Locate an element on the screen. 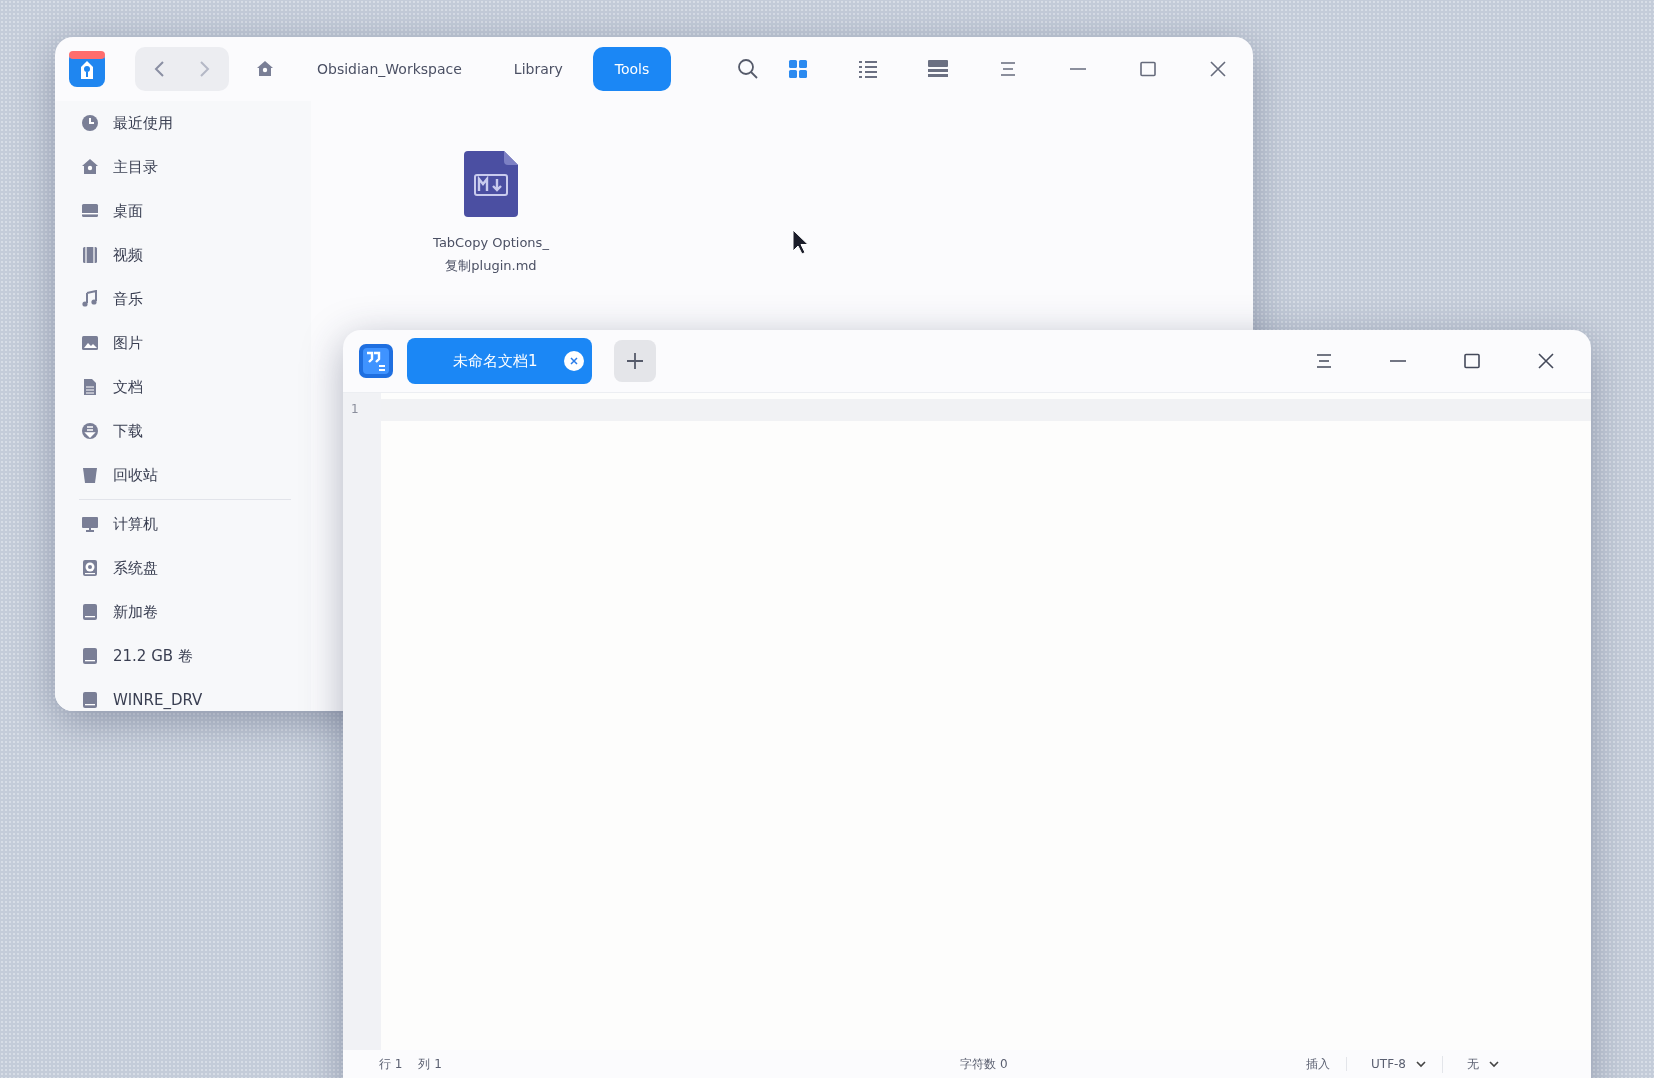 This screenshot has height=1078, width=1654. cursor-line: 行 1 is located at coordinates (391, 1064).